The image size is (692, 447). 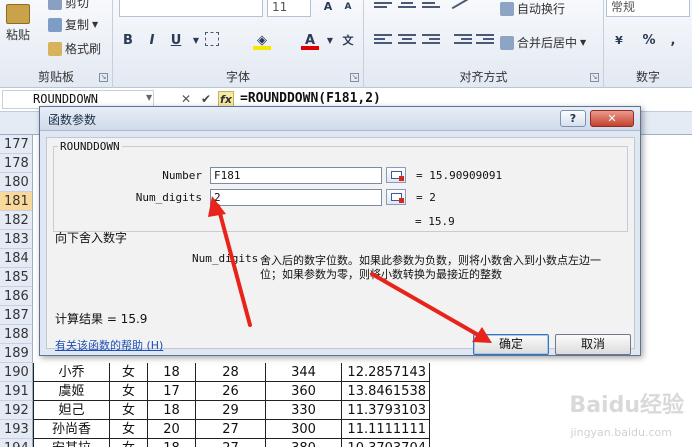 I want to click on annotation-arrows, so click(x=350, y=269).